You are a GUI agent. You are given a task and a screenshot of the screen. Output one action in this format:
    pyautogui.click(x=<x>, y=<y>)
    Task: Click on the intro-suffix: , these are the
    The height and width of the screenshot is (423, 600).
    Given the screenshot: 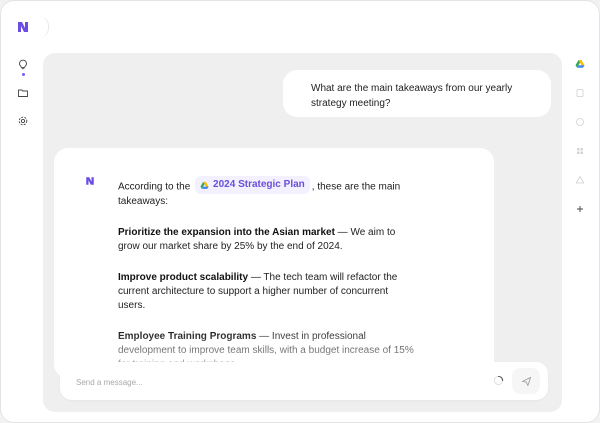 What is the action you would take?
    pyautogui.click(x=343, y=187)
    